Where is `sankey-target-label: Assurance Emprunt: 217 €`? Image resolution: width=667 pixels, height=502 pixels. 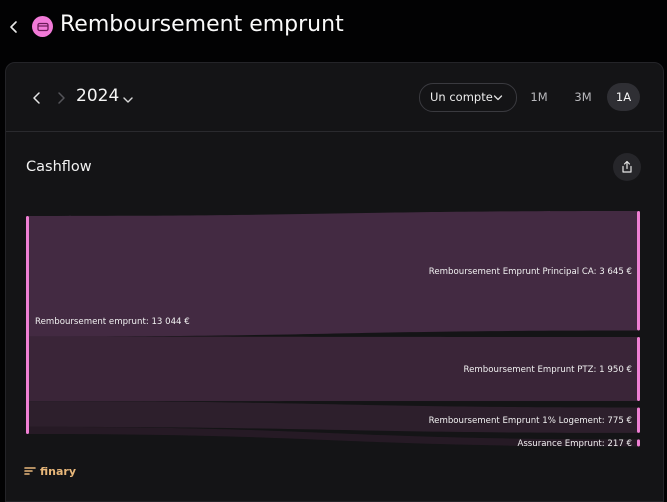
sankey-target-label: Assurance Emprunt: 217 € is located at coordinates (574, 444).